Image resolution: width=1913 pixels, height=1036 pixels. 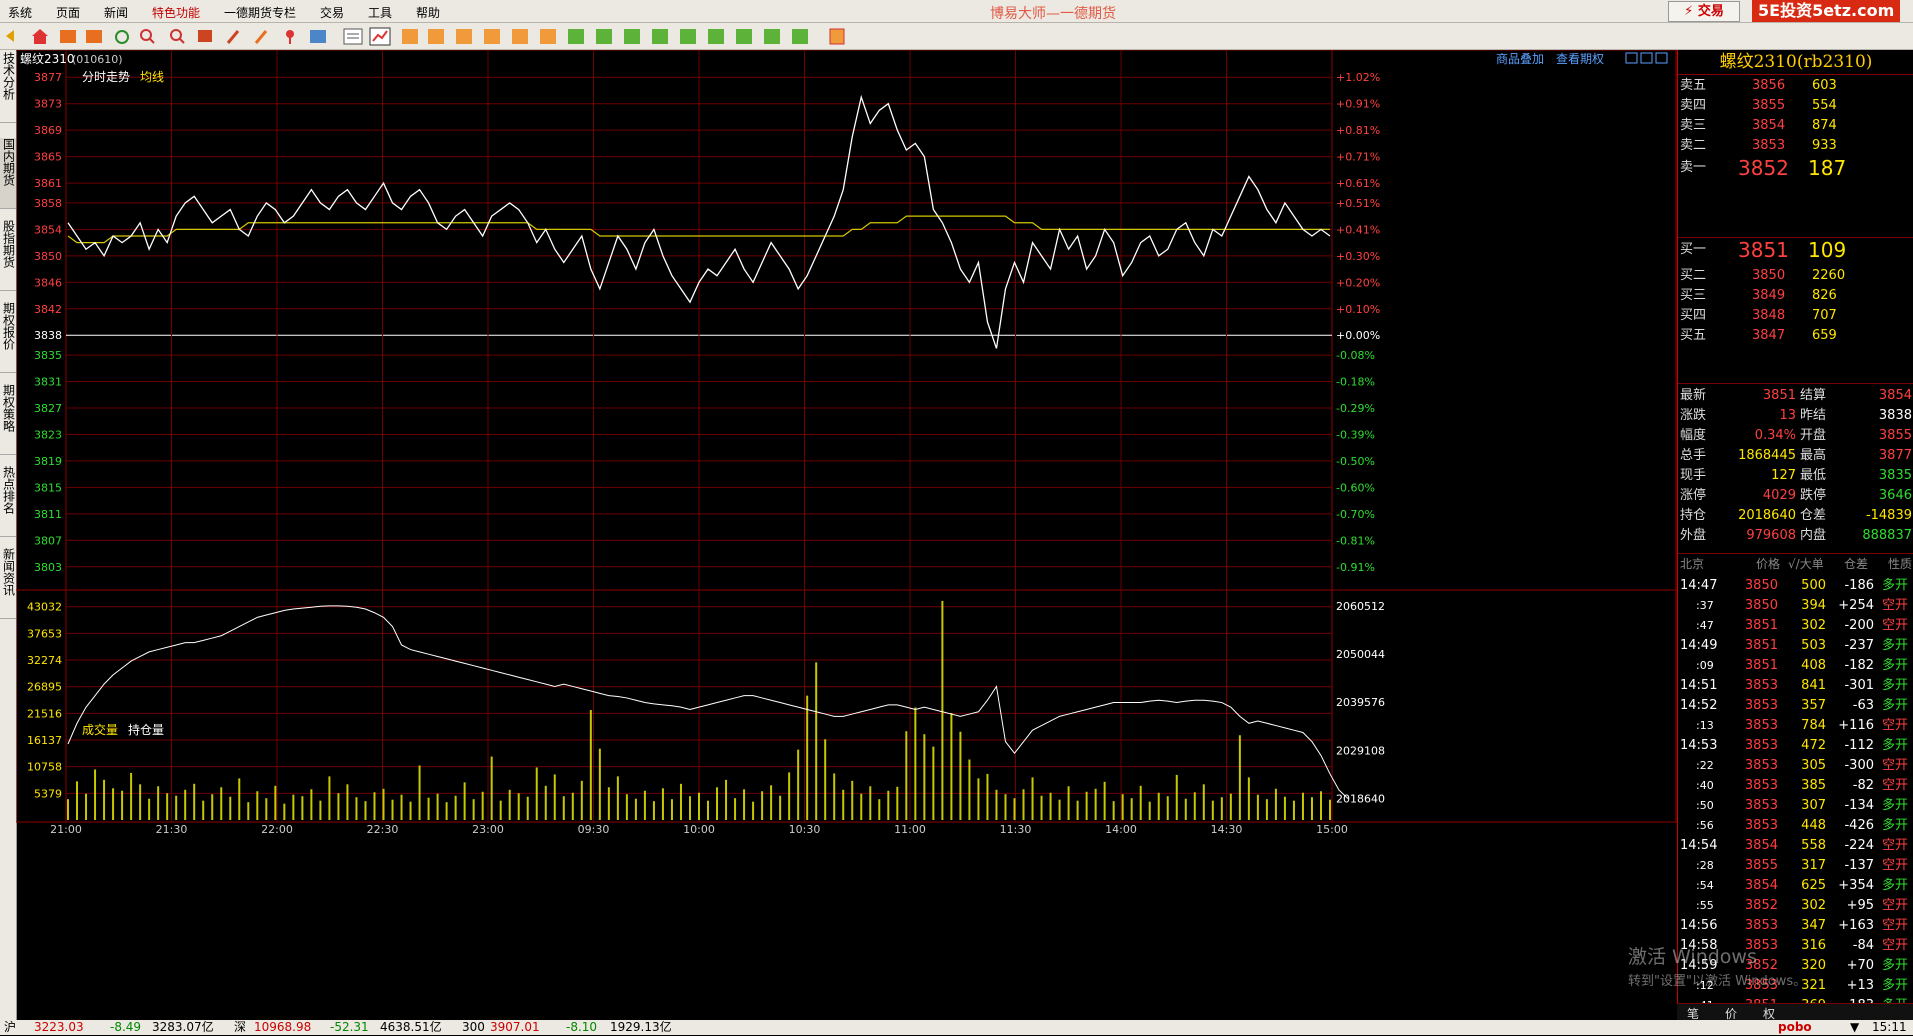 I want to click on time-tick-label: 22:30, so click(x=383, y=829).